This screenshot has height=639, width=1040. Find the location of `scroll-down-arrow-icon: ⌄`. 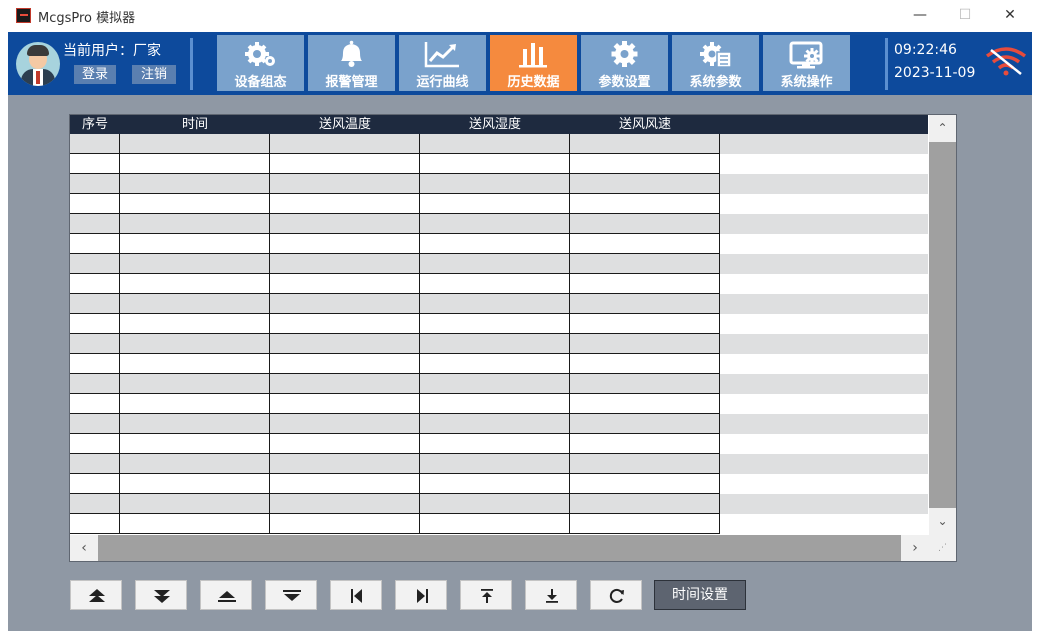

scroll-down-arrow-icon: ⌄ is located at coordinates (942, 521).